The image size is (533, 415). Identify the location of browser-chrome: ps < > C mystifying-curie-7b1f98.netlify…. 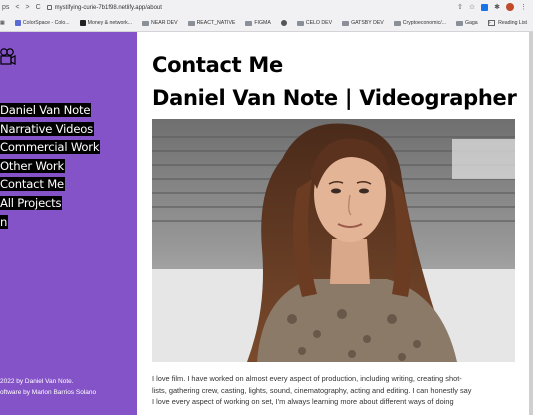
(266, 16).